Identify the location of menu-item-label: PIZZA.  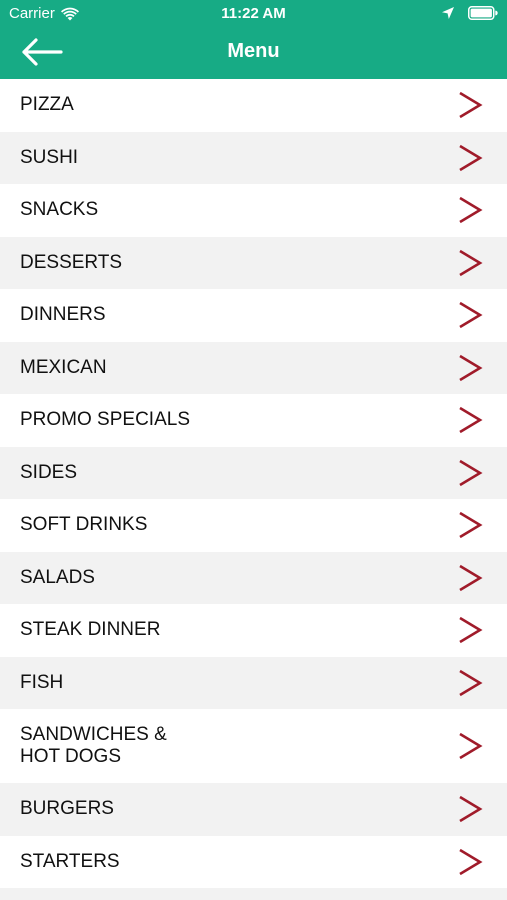
(47, 105).